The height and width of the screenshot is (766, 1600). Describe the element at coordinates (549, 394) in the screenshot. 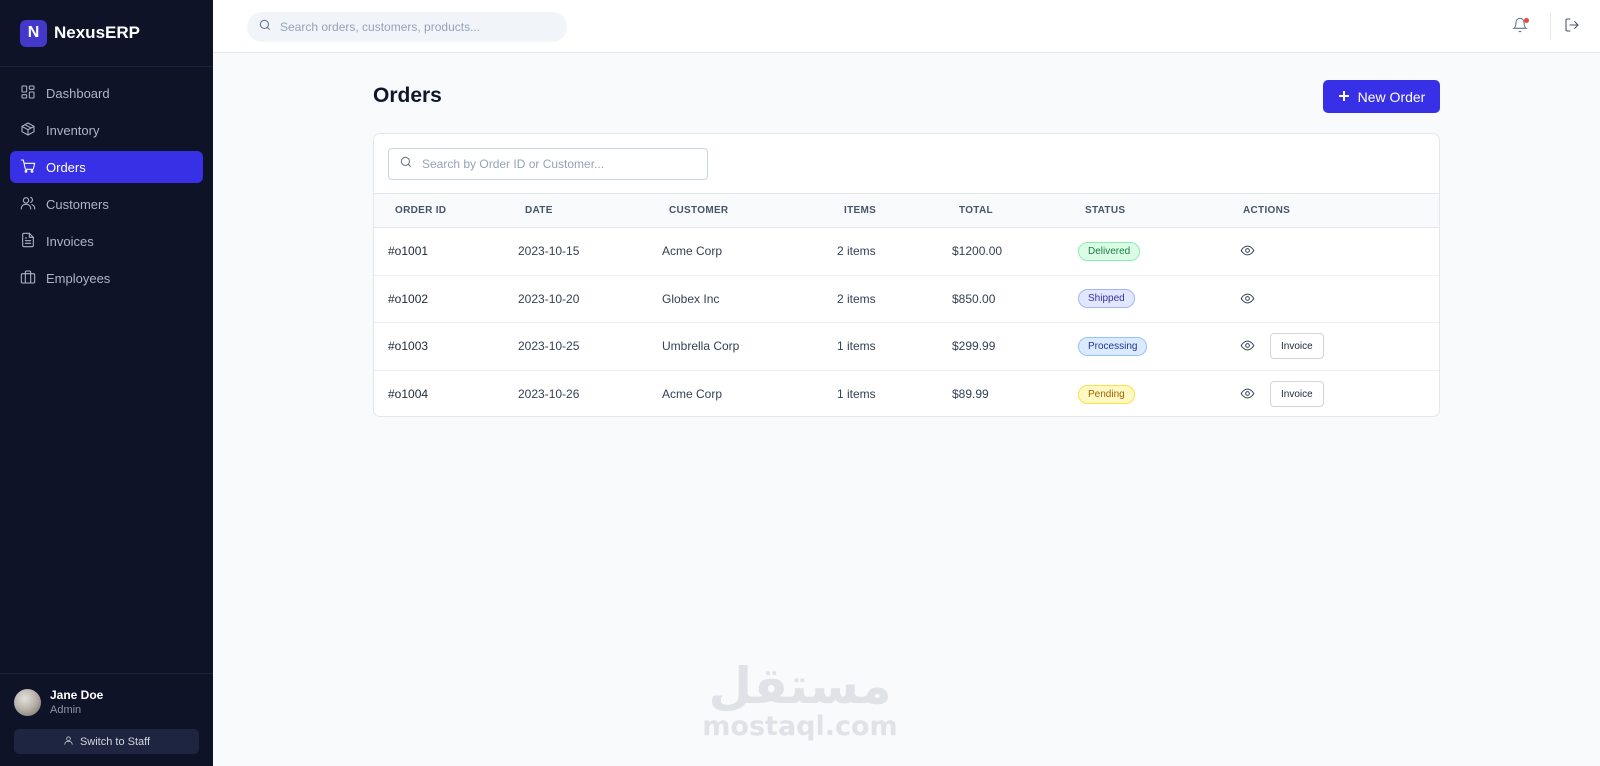

I see `order-date: 2023-10-26` at that location.